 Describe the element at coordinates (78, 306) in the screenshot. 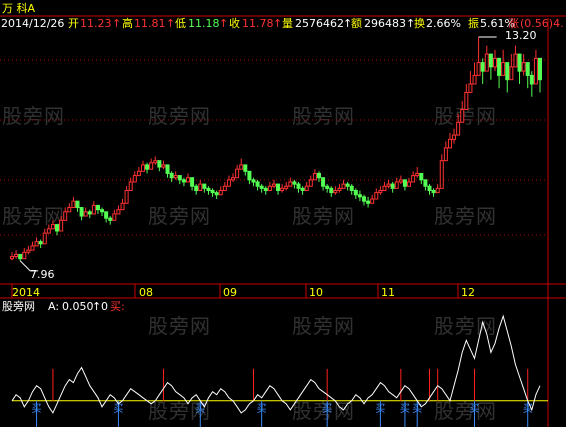

I see `indicator-a-value: 0.050` at that location.